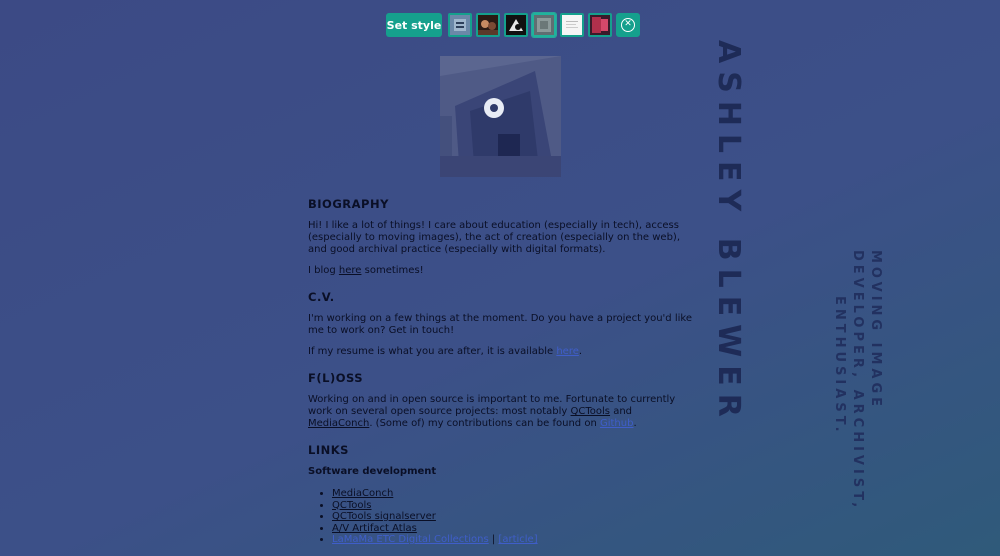 This screenshot has width=1000, height=556. Describe the element at coordinates (517, 539) in the screenshot. I see `link-article: [article]` at that location.